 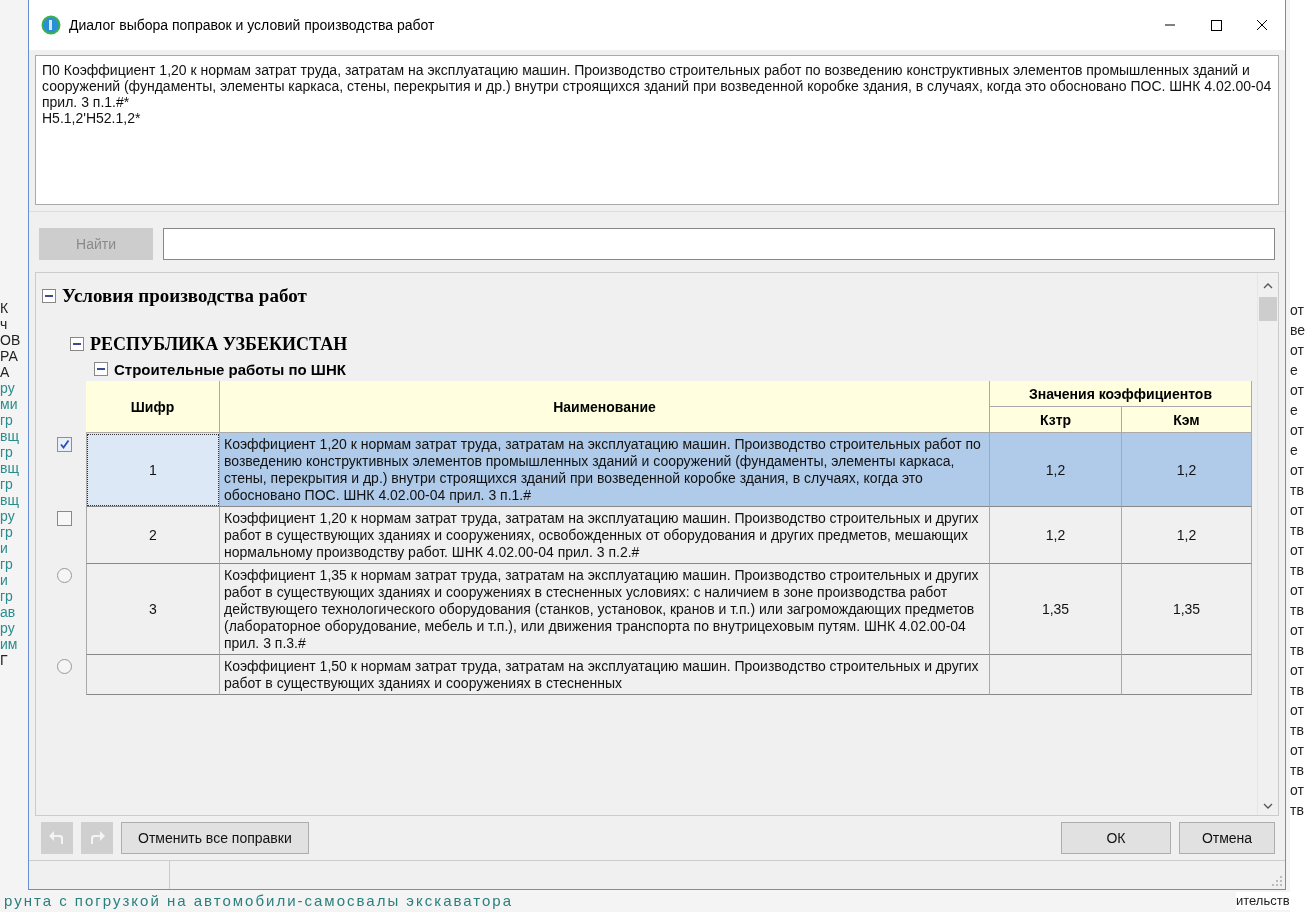 I want to click on window-title: Диалог выбора поправок и условий производства работ, so click(x=252, y=25).